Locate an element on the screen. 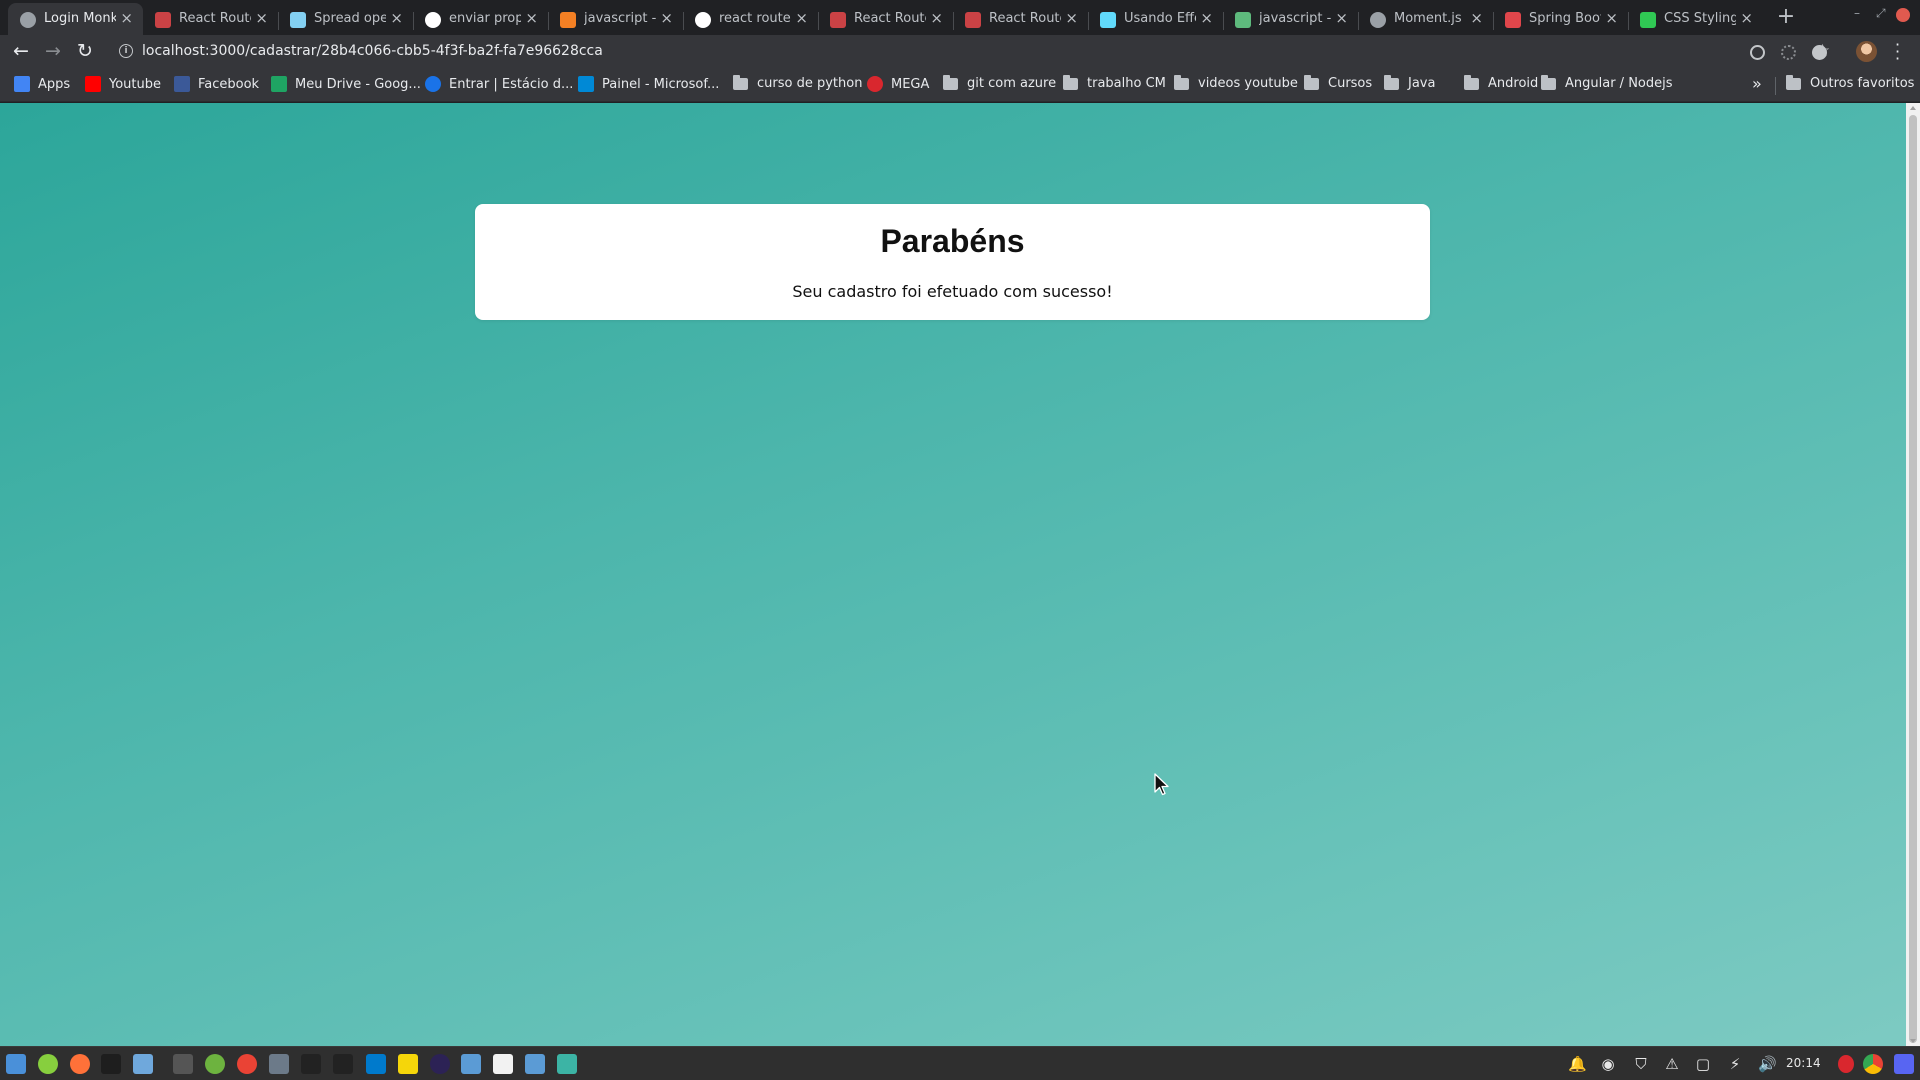  tab-13: CSS Styling × is located at coordinates (1695, 19).